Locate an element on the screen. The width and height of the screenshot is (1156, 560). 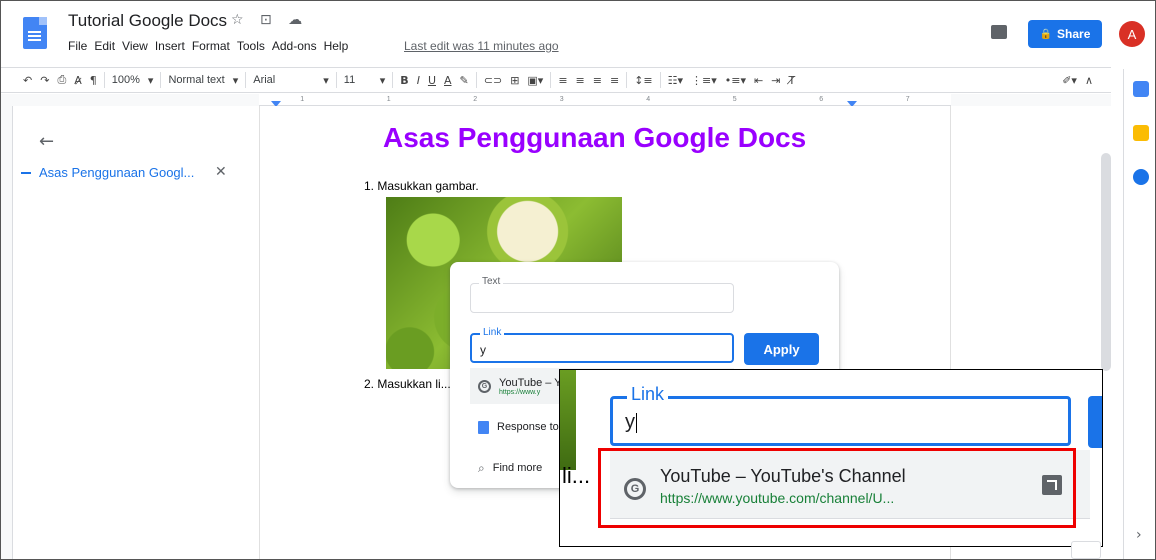
link-field-value: y is located at coordinates (483, 350).